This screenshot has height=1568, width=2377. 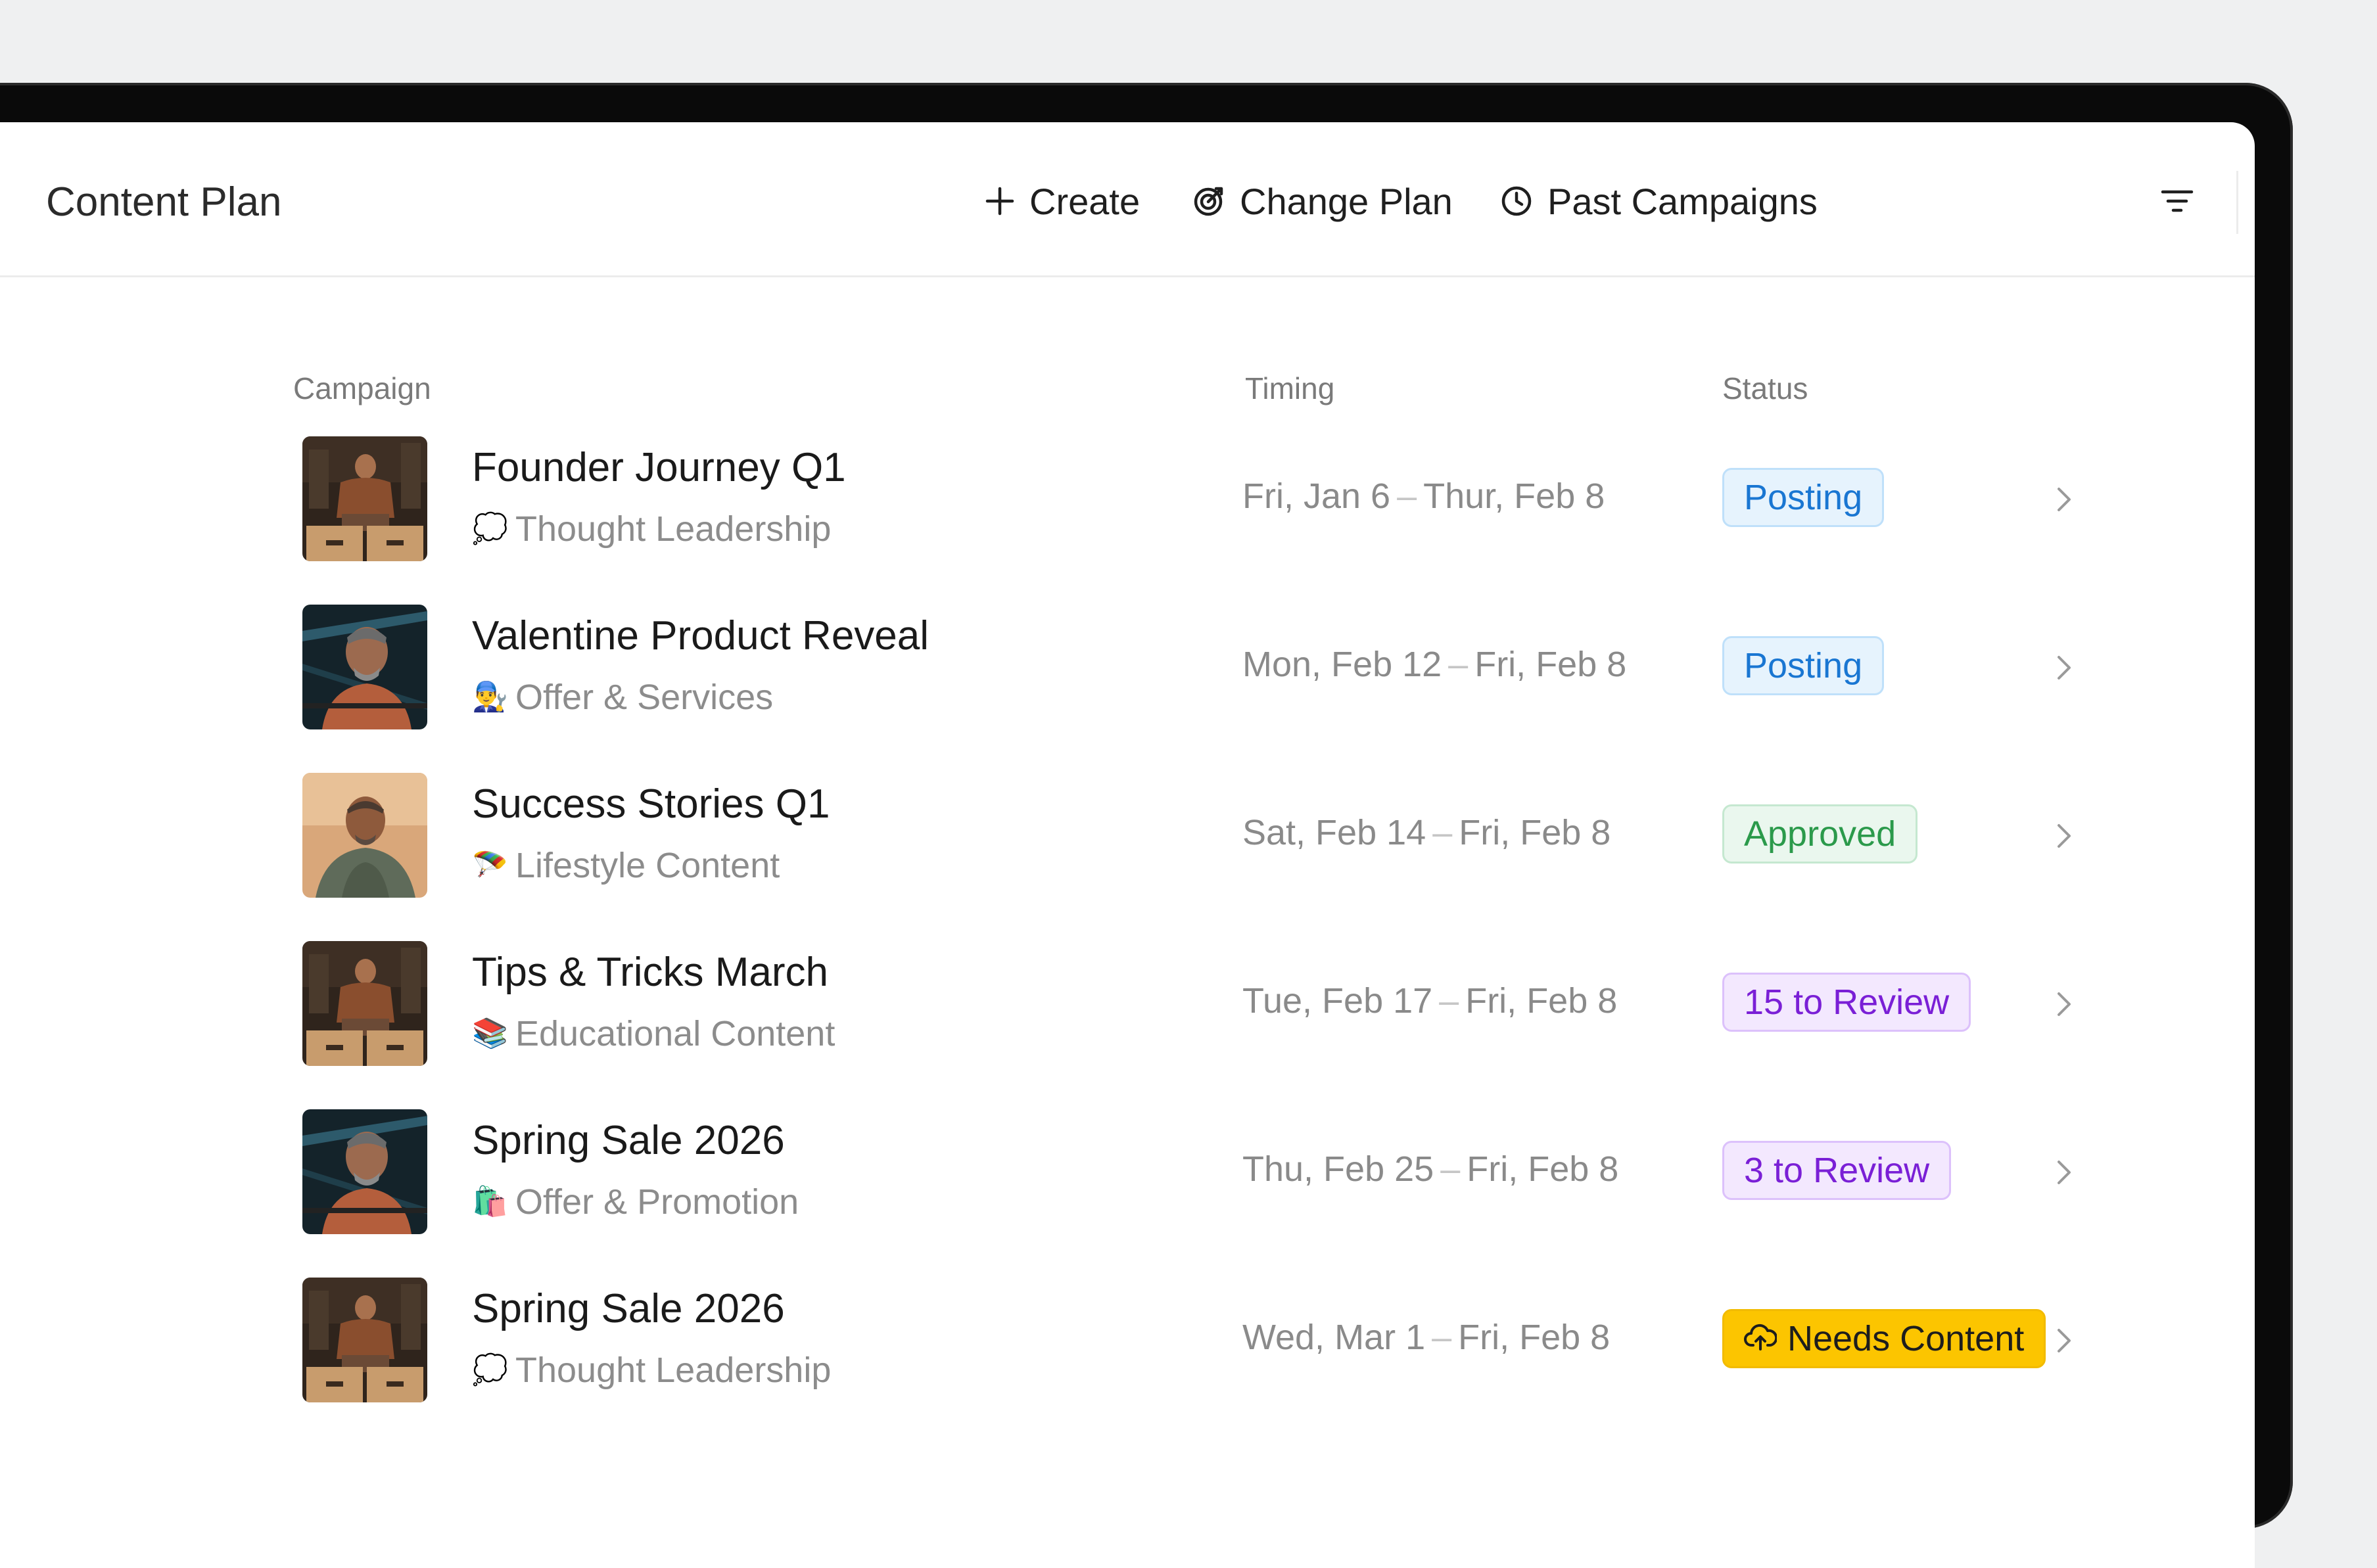 What do you see at coordinates (1837, 1170) in the screenshot?
I see `status-badge: 3 to Review` at bounding box center [1837, 1170].